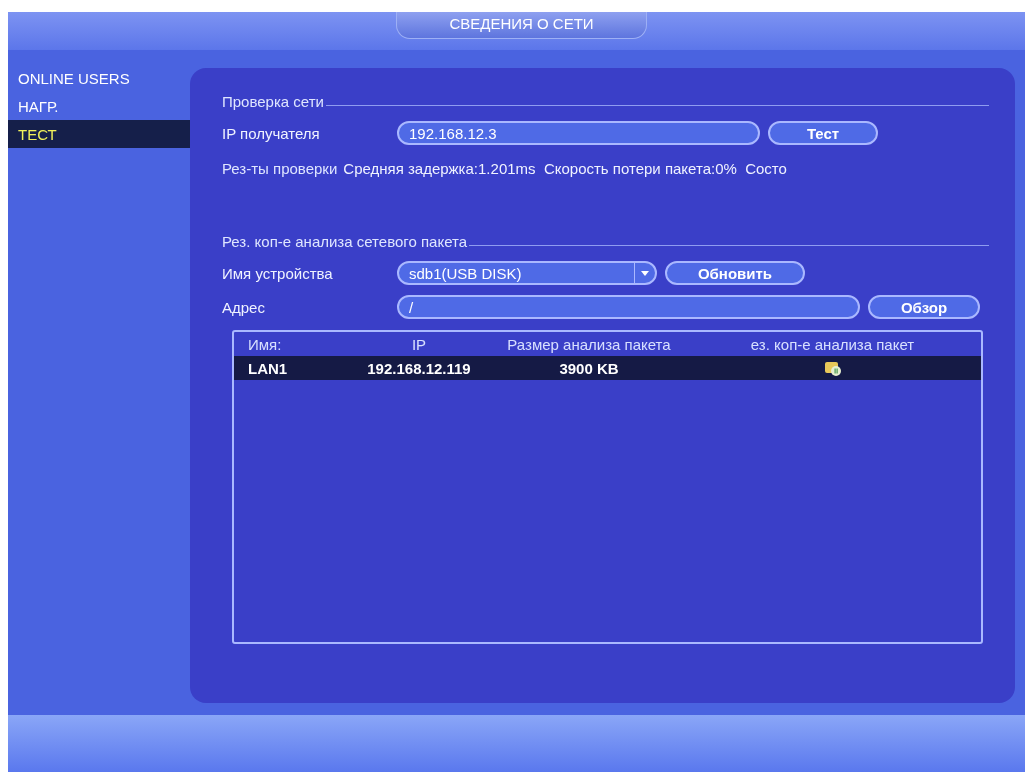 The width and height of the screenshot is (1025, 772). Describe the element at coordinates (265, 344) in the screenshot. I see `column-header: Имя:` at that location.